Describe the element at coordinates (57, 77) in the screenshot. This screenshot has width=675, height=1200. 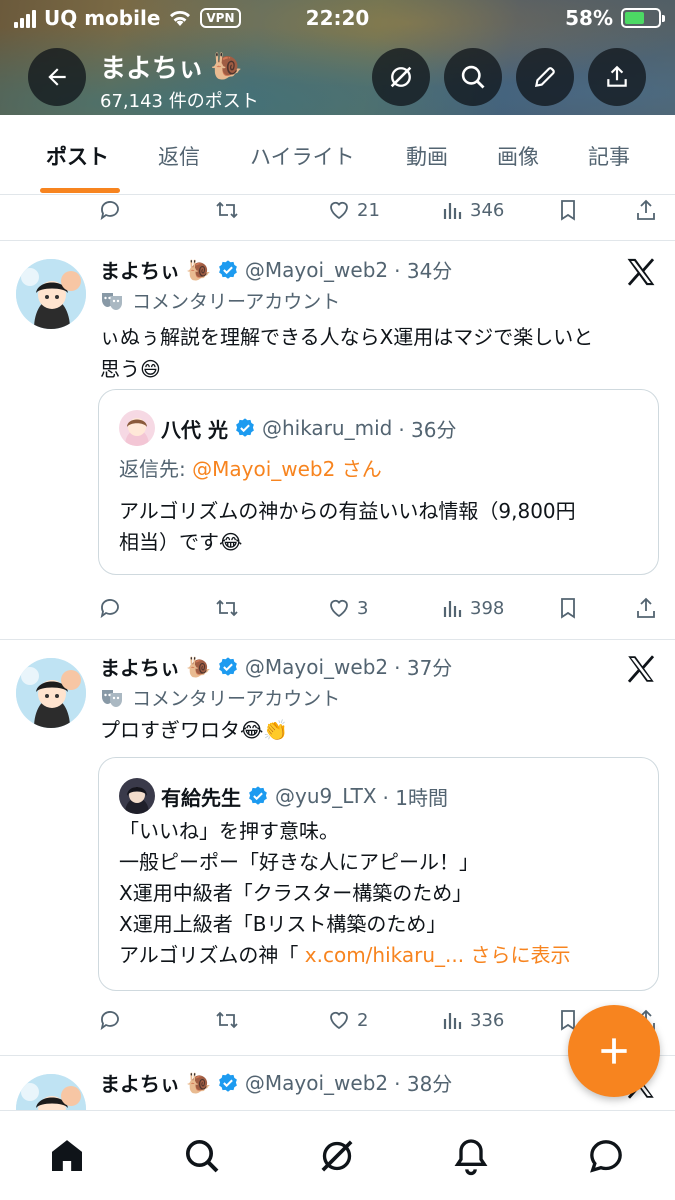
I see `back-button` at that location.